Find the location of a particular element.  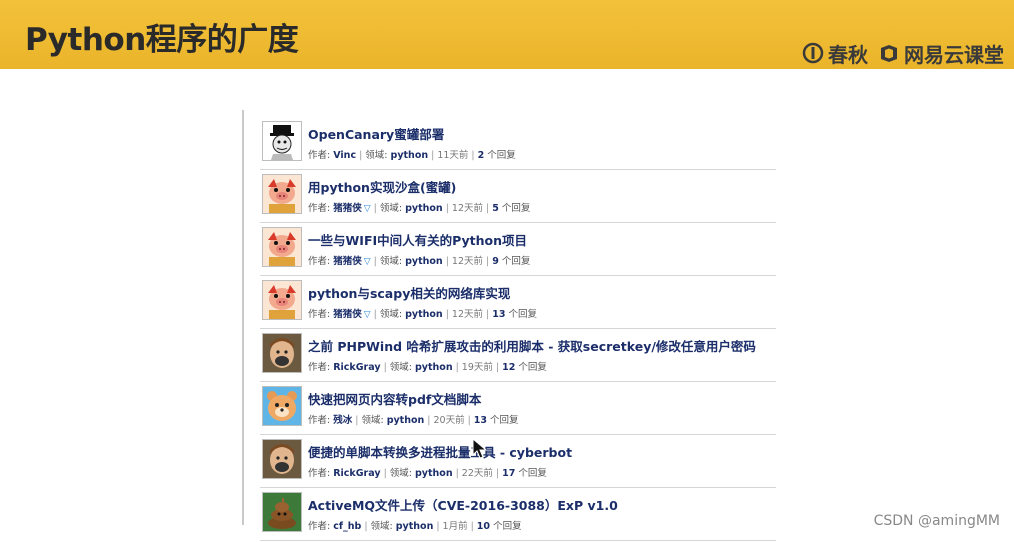

netease-classroom-logo-icon is located at coordinates (889, 53).